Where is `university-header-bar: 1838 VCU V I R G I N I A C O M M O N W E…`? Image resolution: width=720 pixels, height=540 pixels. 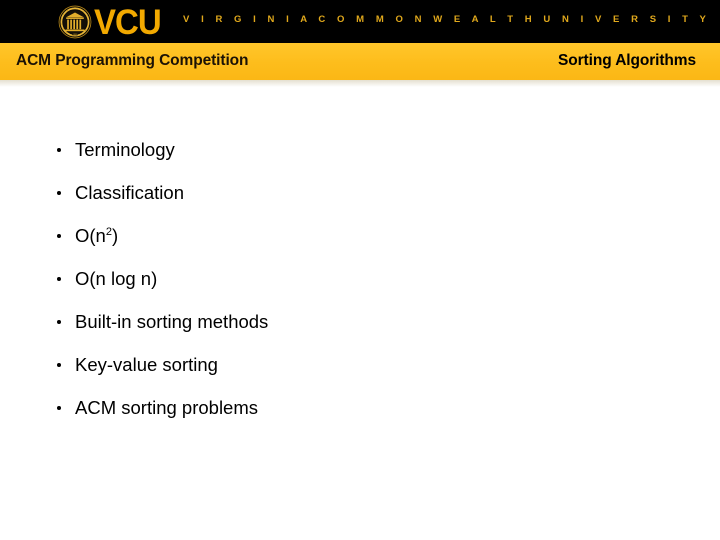
university-header-bar: 1838 VCU V I R G I N I A C O M M O N W E… is located at coordinates (360, 21).